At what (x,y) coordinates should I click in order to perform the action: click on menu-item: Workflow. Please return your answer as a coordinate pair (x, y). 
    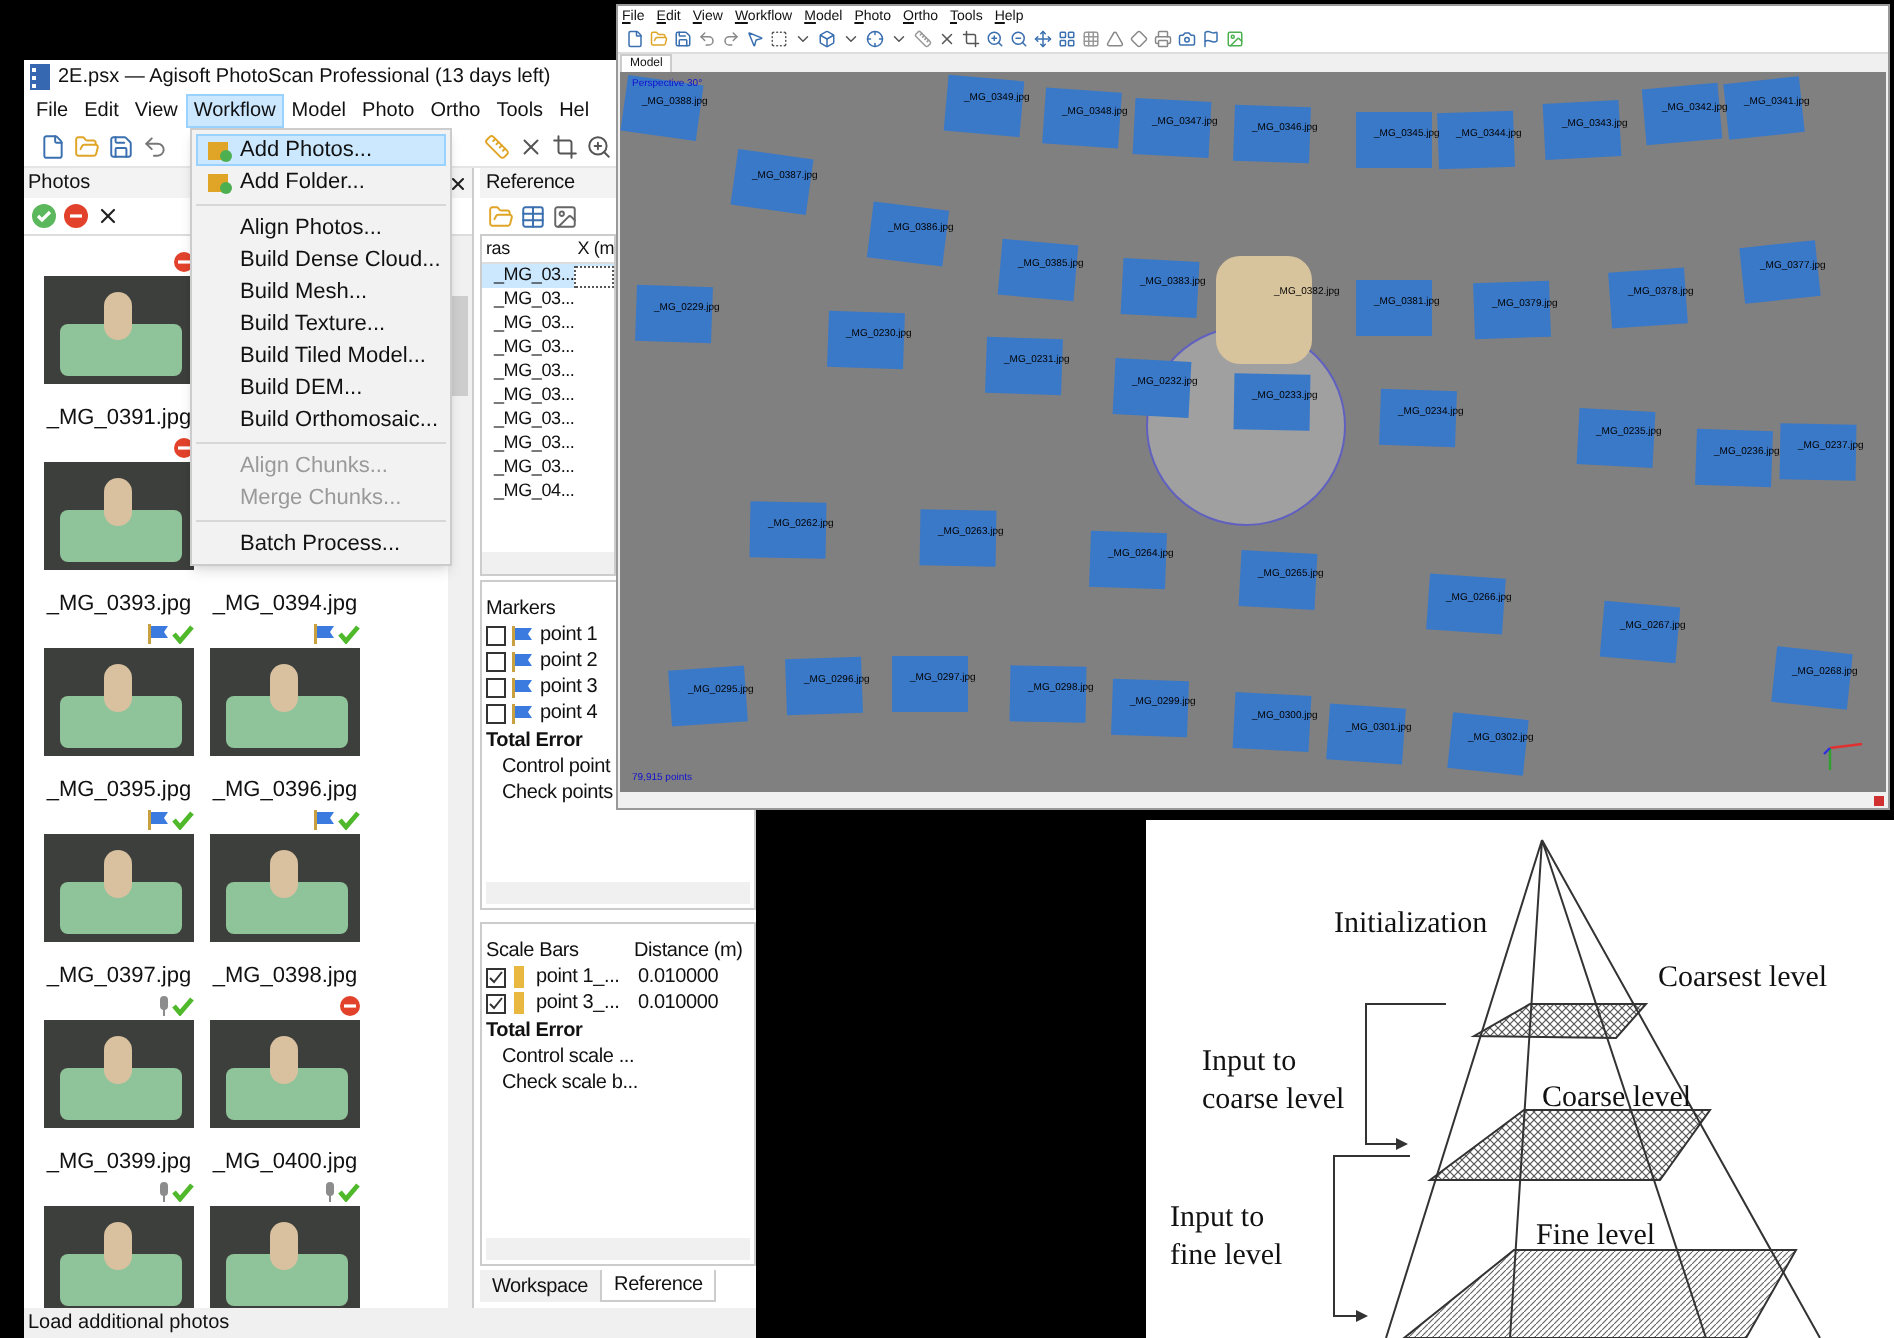
    Looking at the image, I should click on (234, 111).